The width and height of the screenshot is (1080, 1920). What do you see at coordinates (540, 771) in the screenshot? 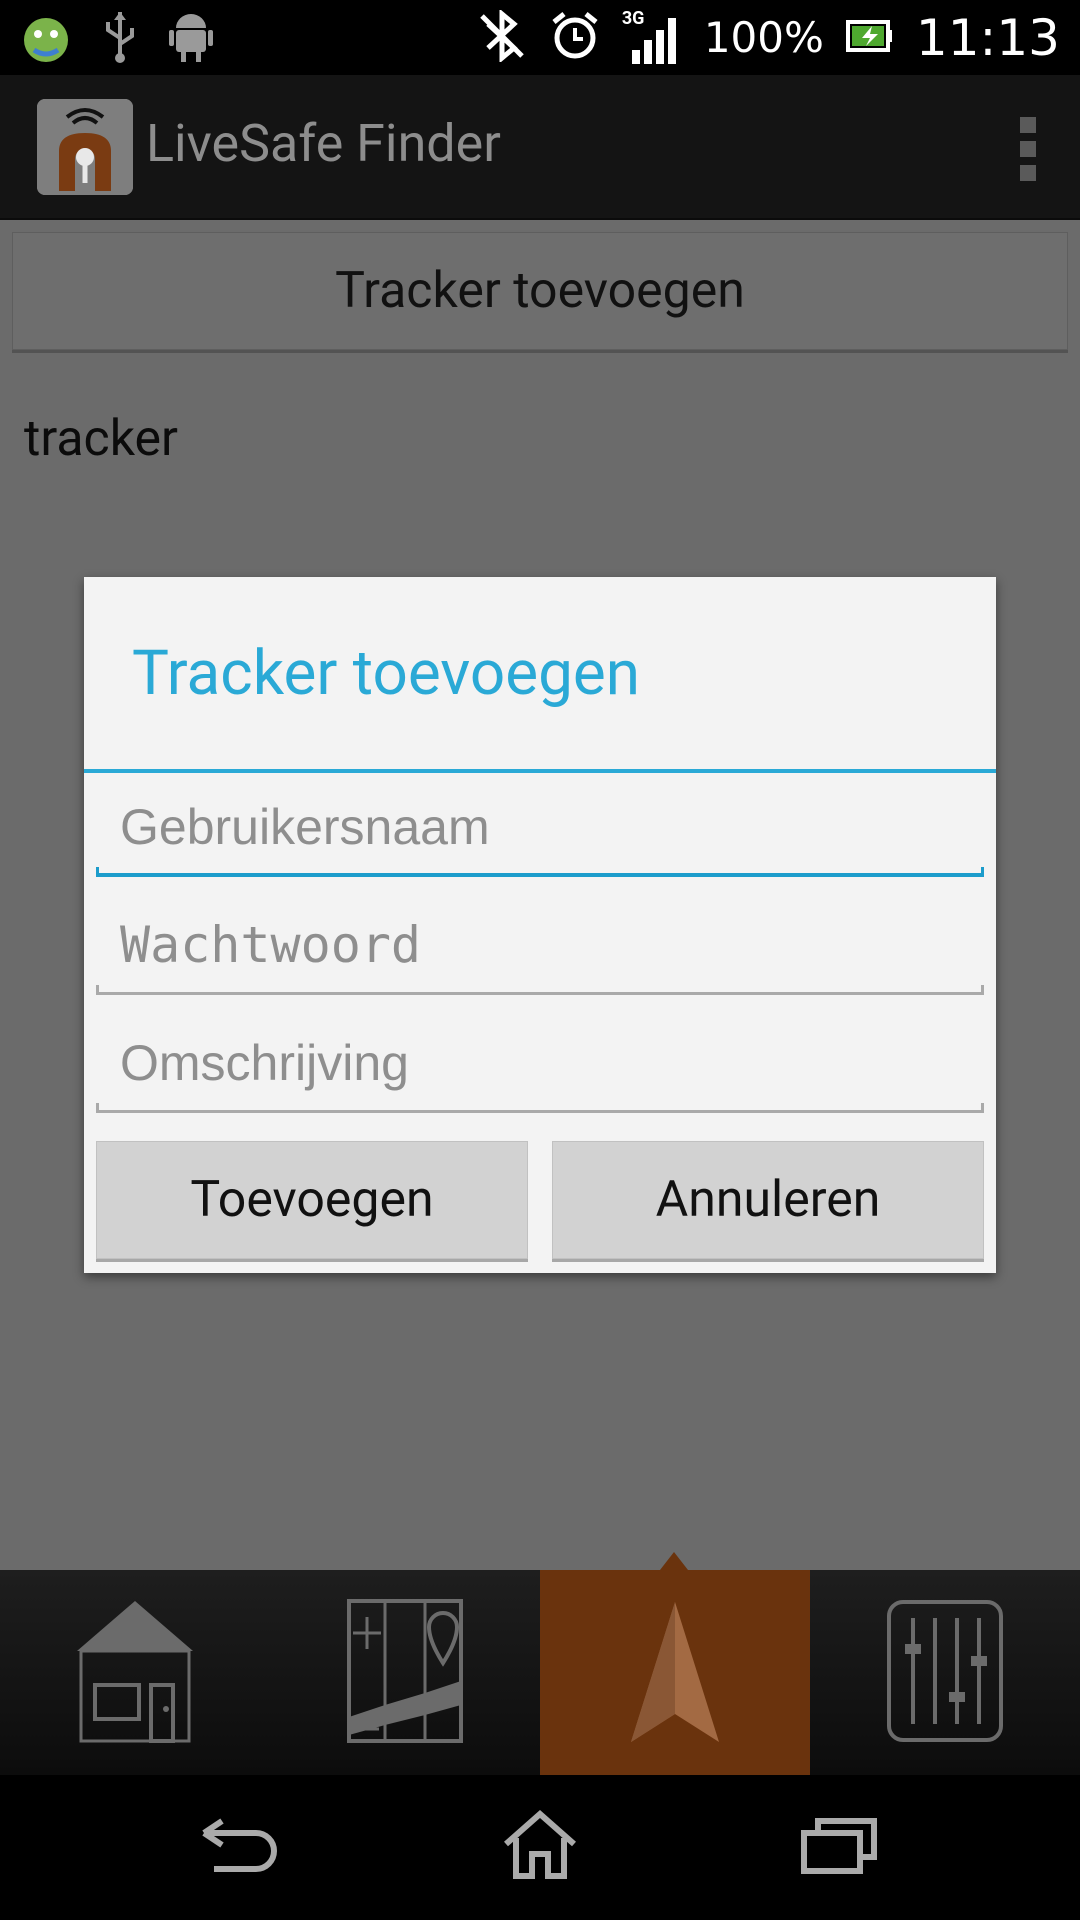
I see `dialog-title-divider` at bounding box center [540, 771].